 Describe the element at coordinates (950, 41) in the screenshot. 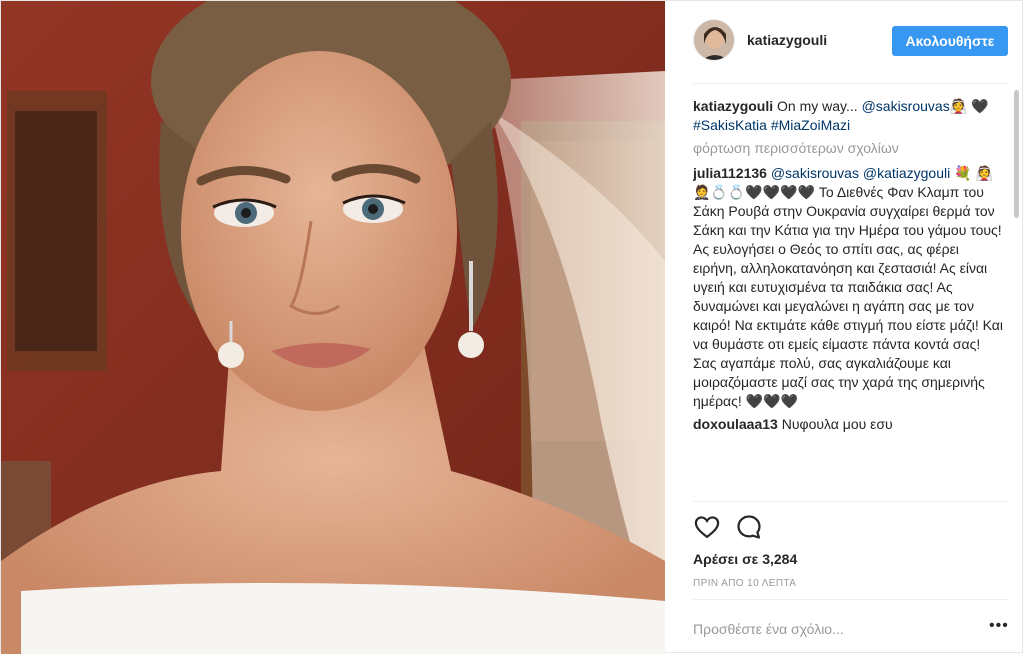

I see `follow-button: Ακολουθήστε` at that location.